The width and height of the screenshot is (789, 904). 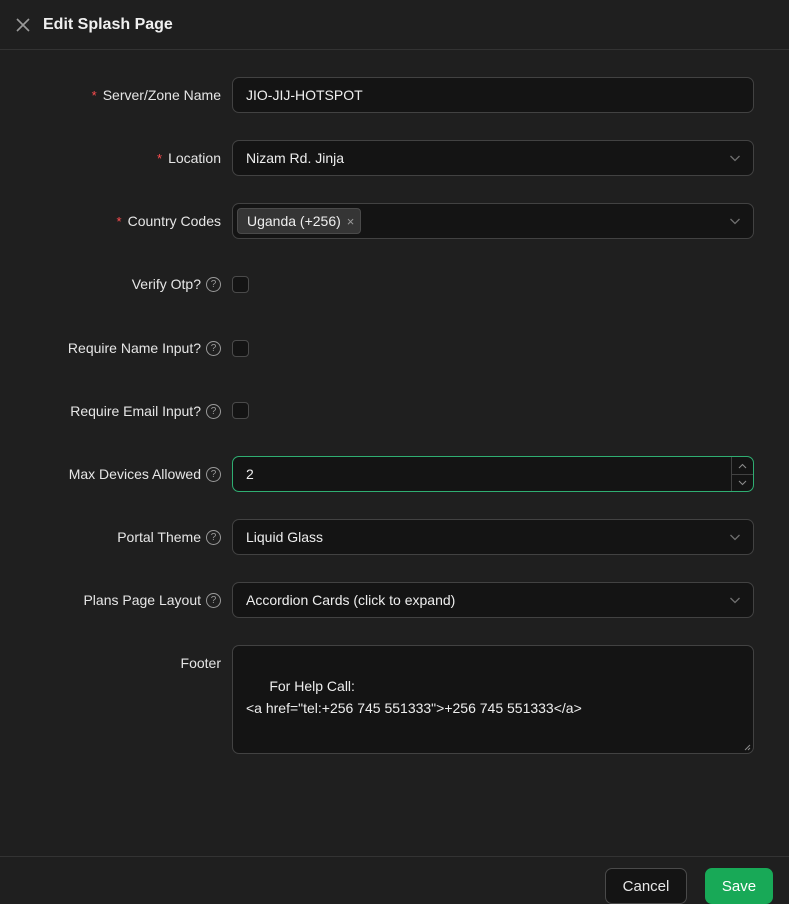 I want to click on resize-handle-icon, so click(x=747, y=747).